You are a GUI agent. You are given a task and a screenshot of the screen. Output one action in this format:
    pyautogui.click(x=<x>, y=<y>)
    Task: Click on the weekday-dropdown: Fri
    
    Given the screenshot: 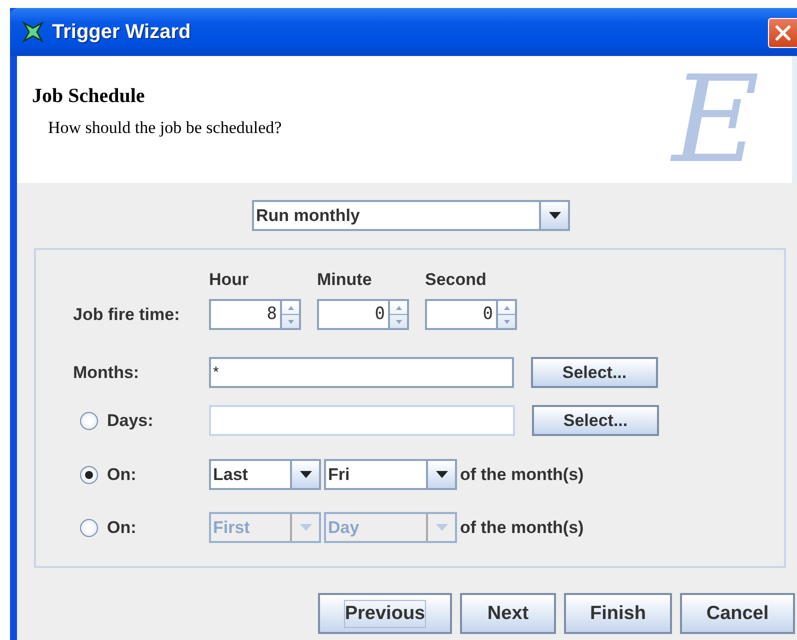 What is the action you would take?
    pyautogui.click(x=390, y=474)
    